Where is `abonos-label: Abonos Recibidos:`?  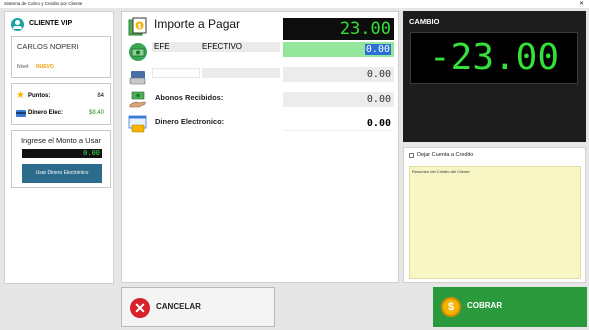 abonos-label: Abonos Recibidos: is located at coordinates (189, 97).